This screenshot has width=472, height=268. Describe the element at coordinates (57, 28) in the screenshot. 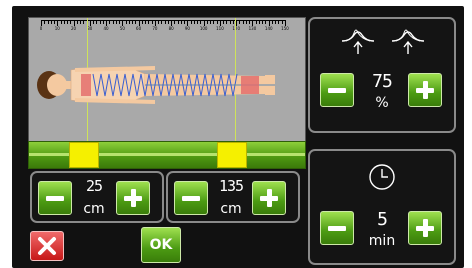

I see `ruler-label: 10` at that location.